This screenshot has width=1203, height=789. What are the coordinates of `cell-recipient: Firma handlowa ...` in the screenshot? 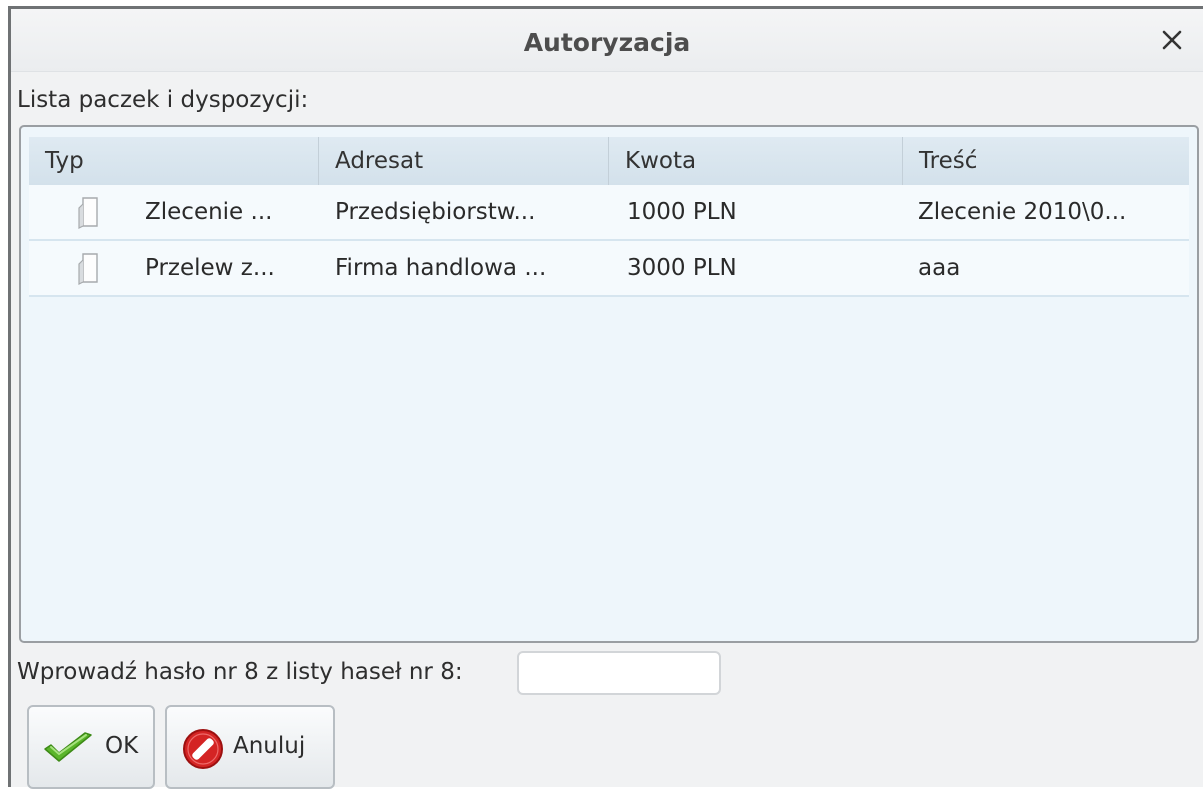 It's located at (441, 268).